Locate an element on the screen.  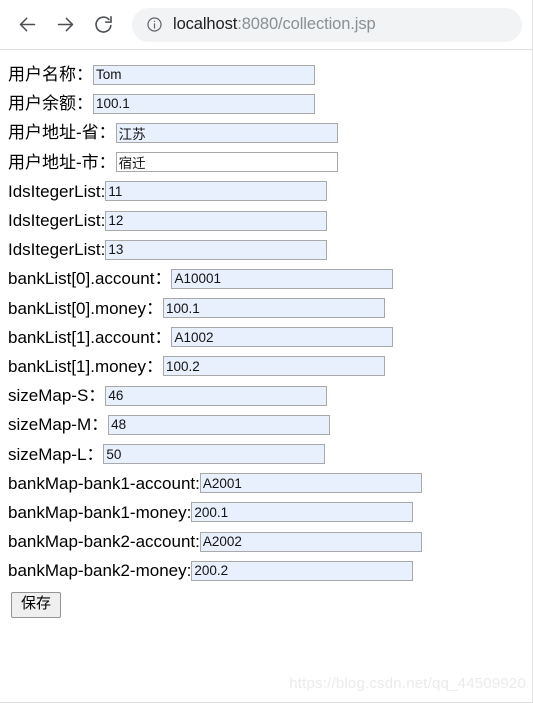
form-row: sizeMap-S： is located at coordinates (270, 395).